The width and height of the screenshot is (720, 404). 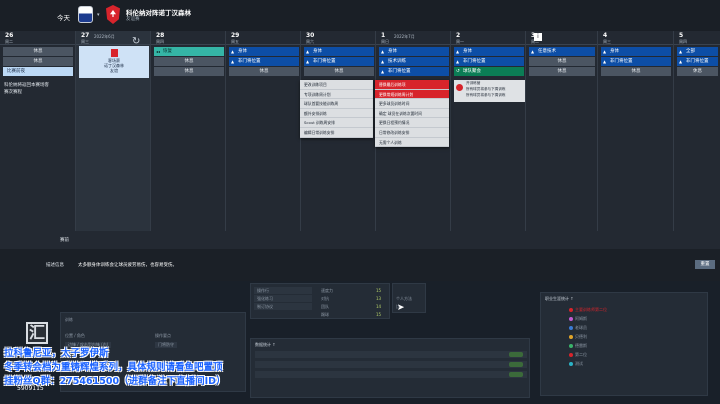 What do you see at coordinates (412, 133) in the screenshot?
I see `menu-item: 日常修改训练安排` at bounding box center [412, 133].